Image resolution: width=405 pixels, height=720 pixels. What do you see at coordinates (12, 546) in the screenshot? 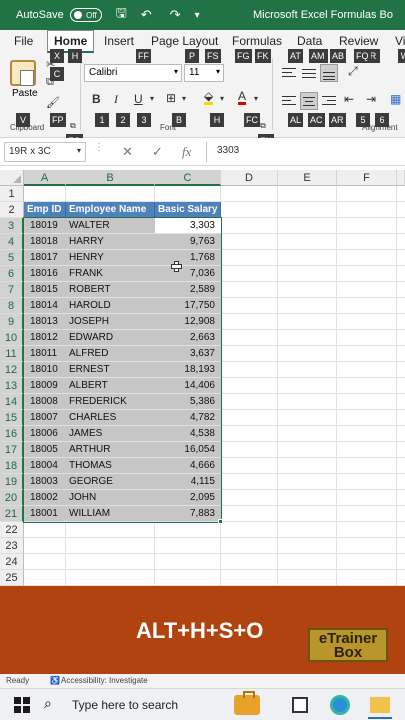
I see `row-header: 23` at bounding box center [12, 546].